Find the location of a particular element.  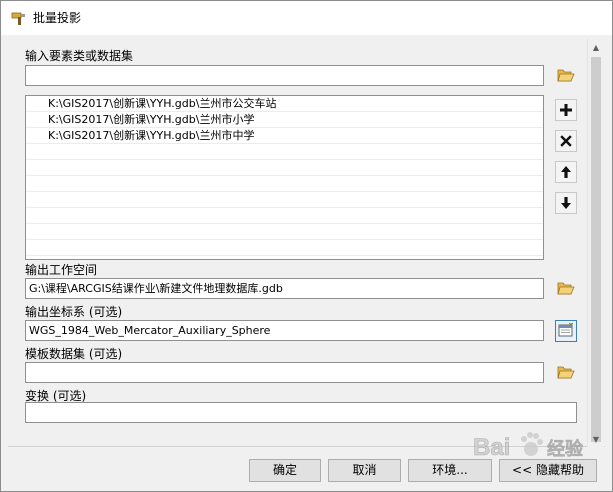

remove-row-button is located at coordinates (566, 141).